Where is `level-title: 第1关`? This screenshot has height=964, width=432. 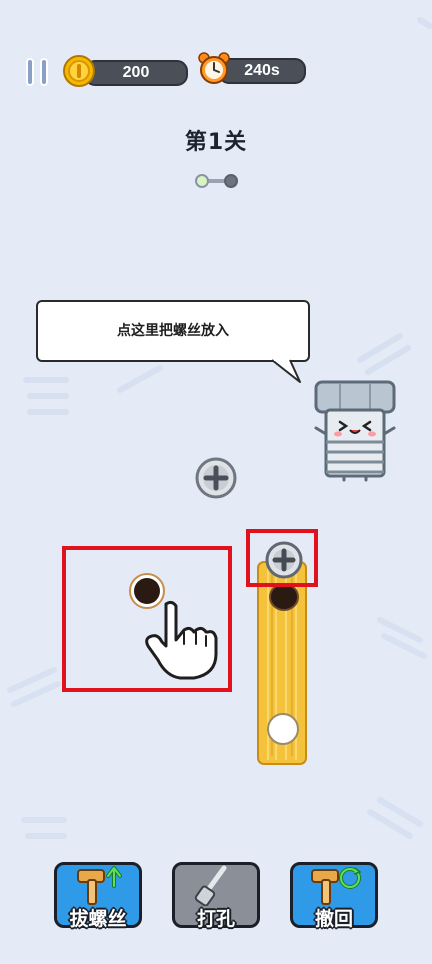 level-title: 第1关 is located at coordinates (216, 142).